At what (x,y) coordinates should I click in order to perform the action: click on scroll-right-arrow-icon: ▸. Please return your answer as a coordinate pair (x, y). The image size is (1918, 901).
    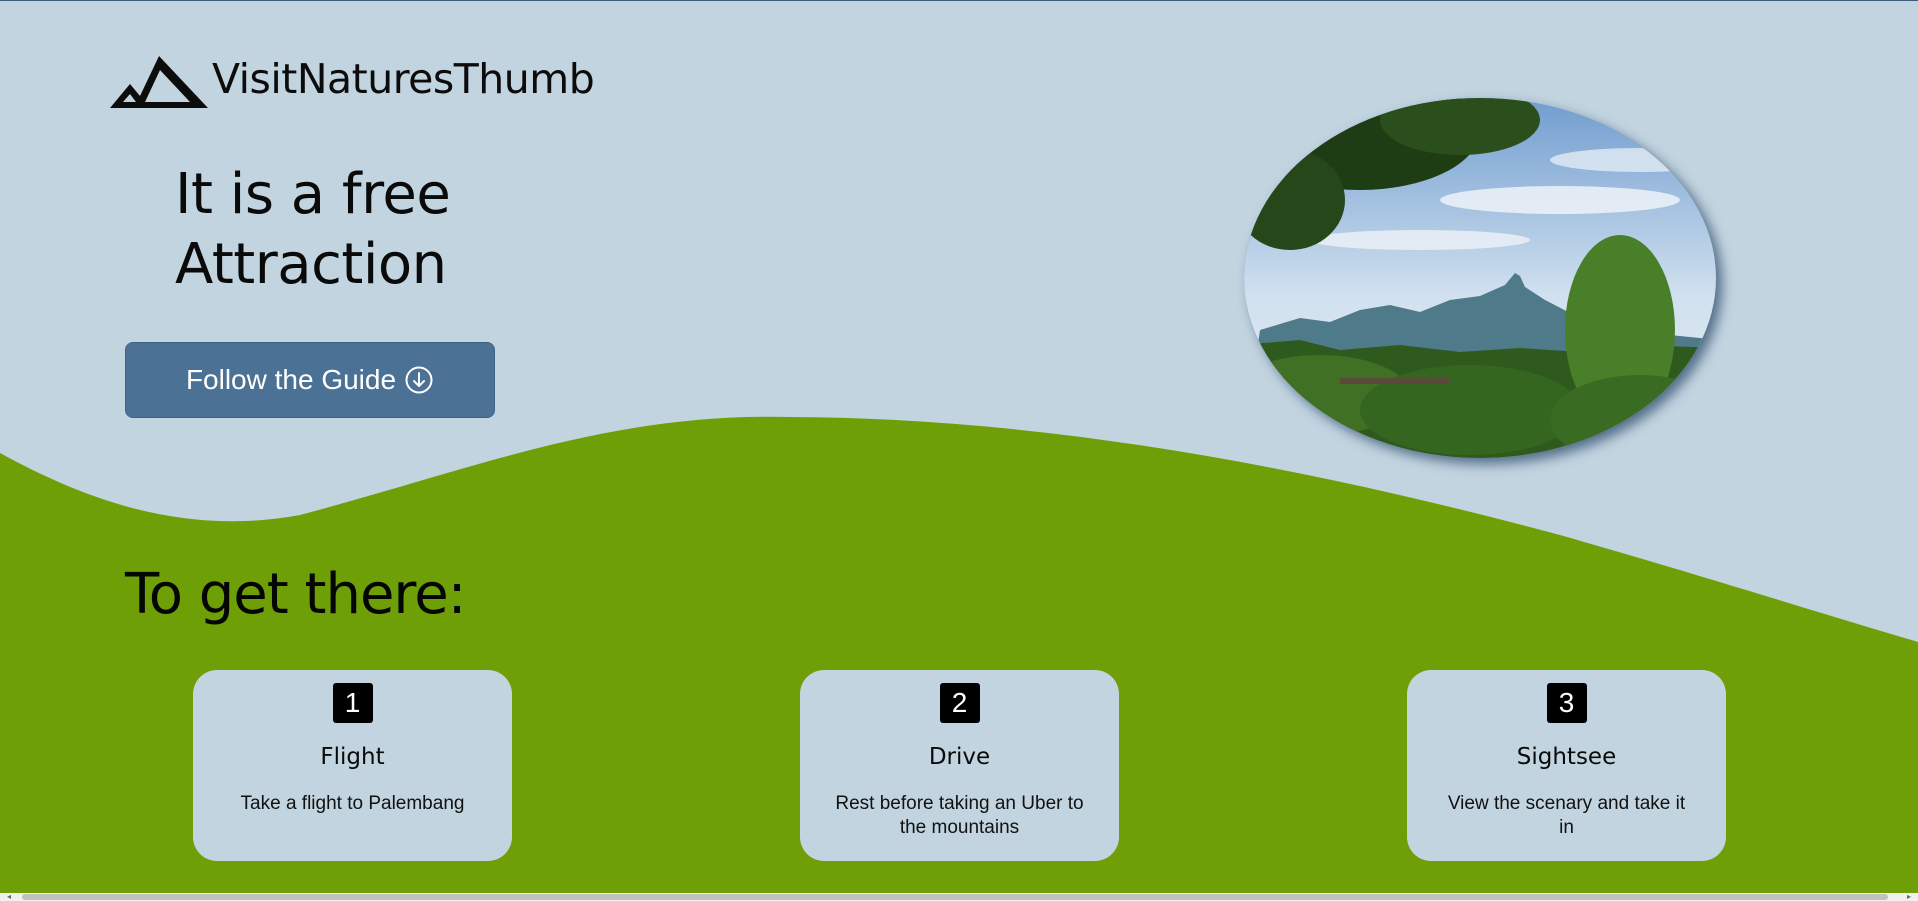
    Looking at the image, I should click on (1909, 897).